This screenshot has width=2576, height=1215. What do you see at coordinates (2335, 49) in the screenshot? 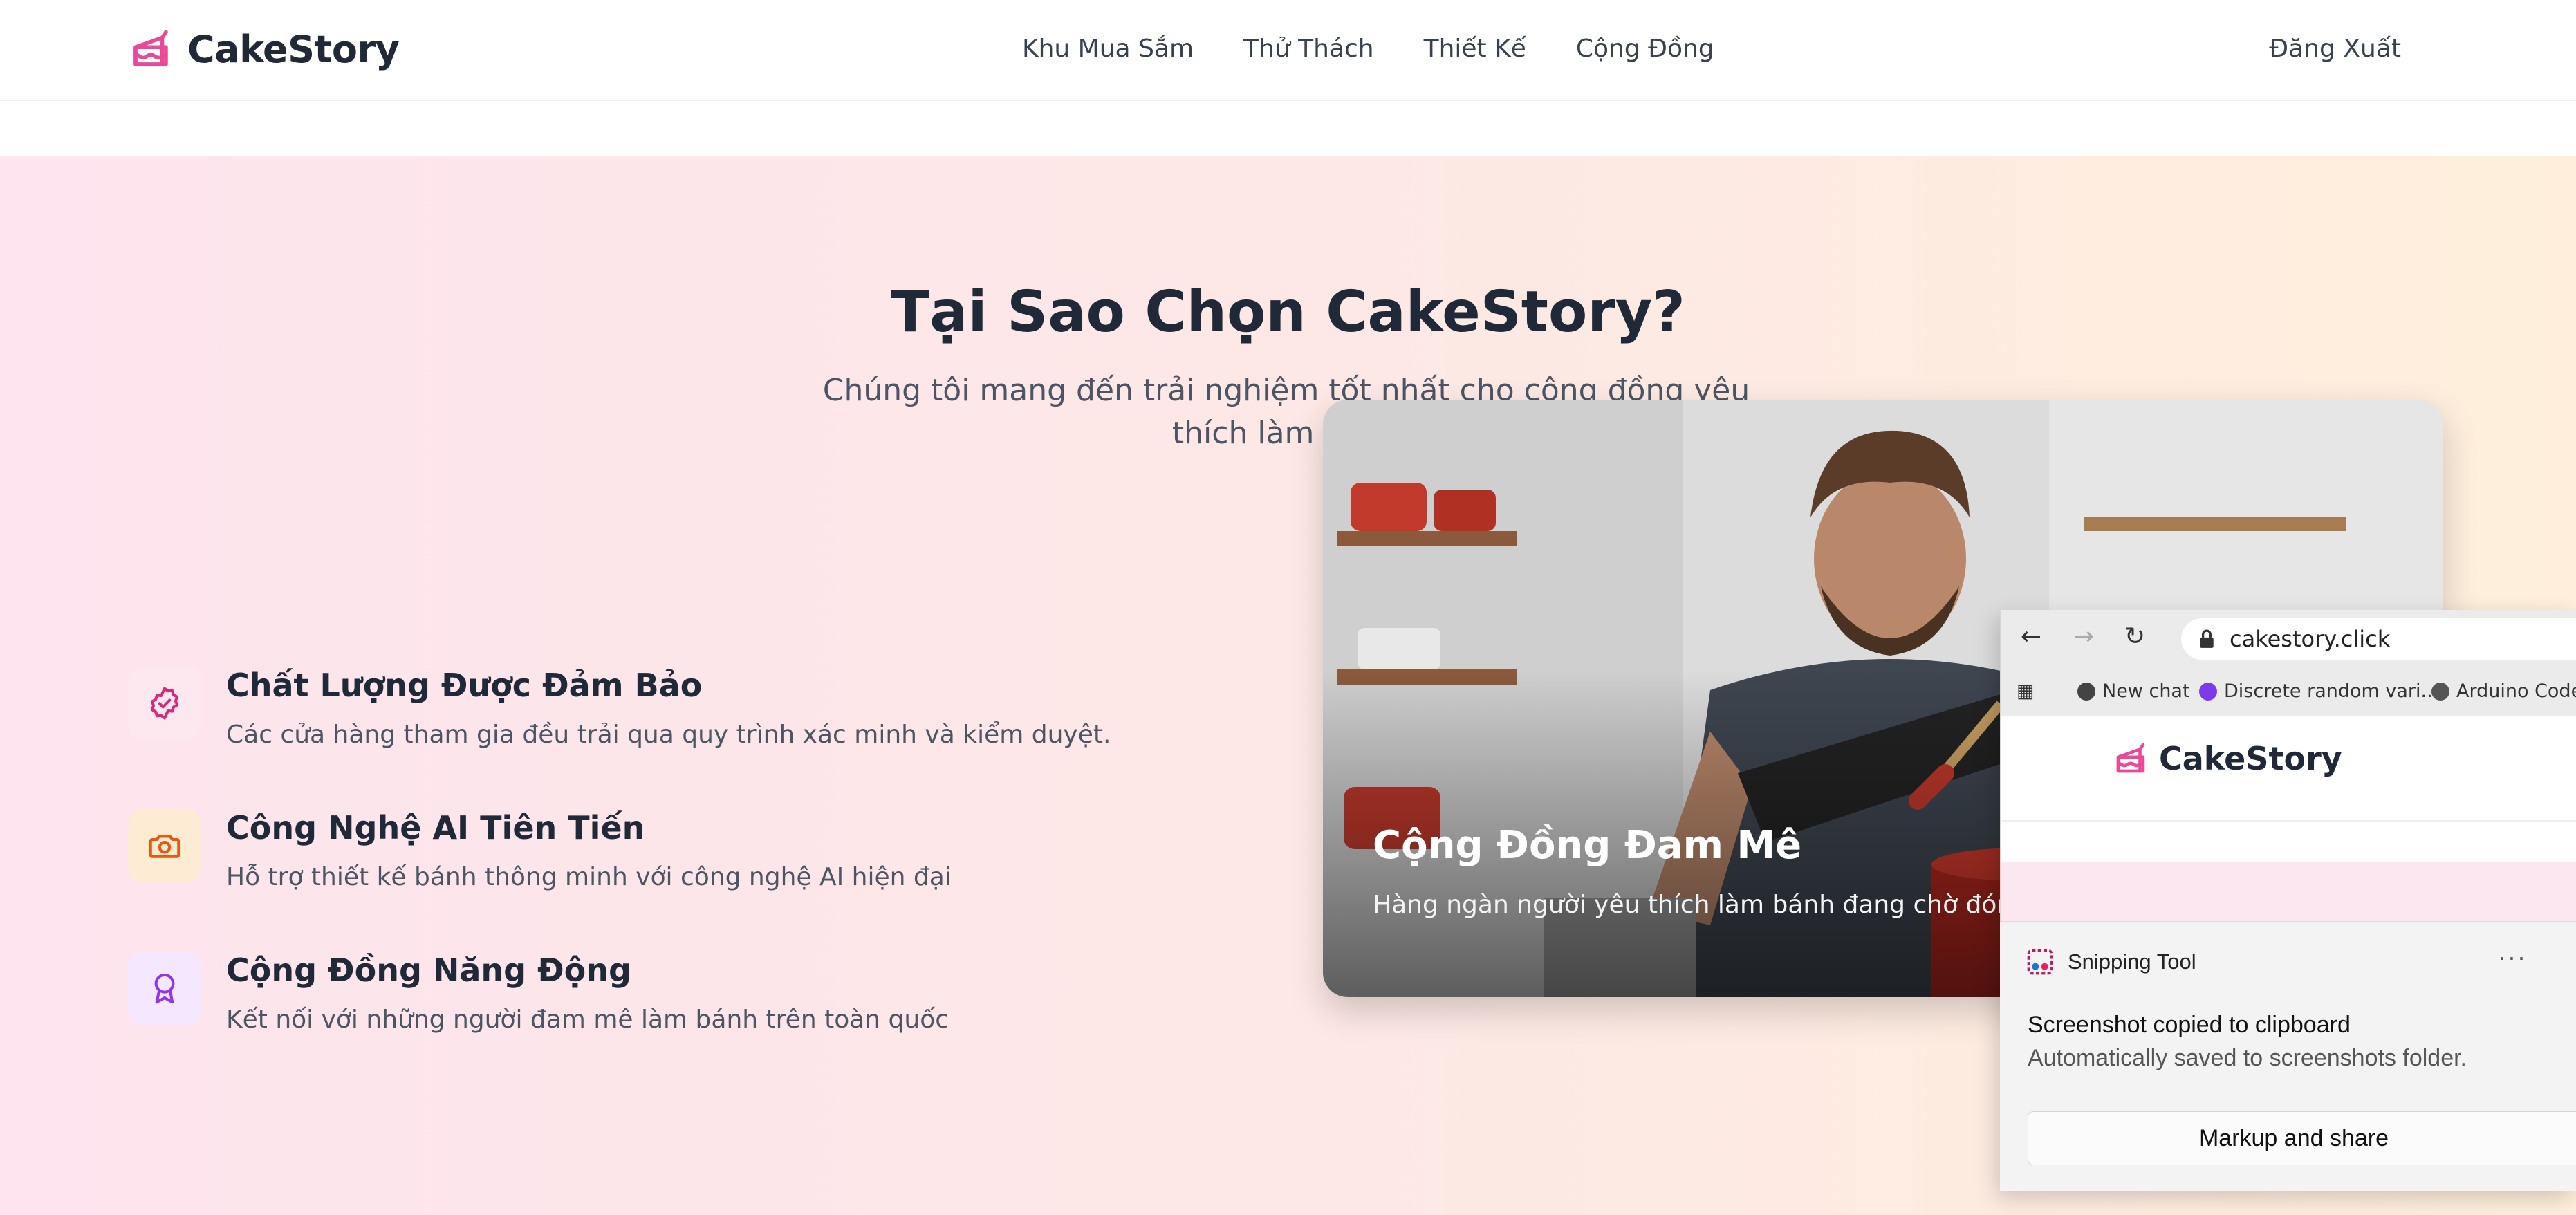
I see `logout-link: Đăng Xuất` at bounding box center [2335, 49].